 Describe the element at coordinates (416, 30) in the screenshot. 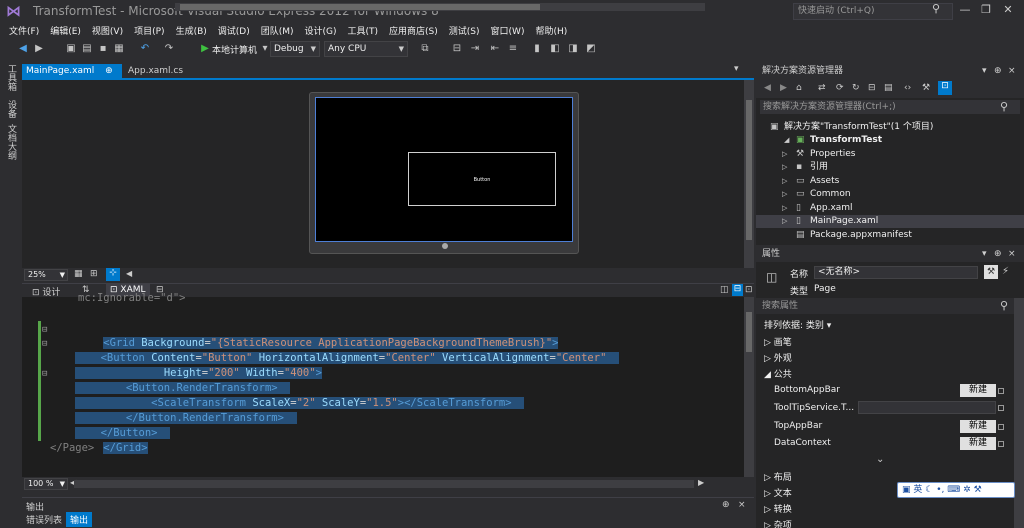

I see `menu-store: 应用商店(S)` at that location.